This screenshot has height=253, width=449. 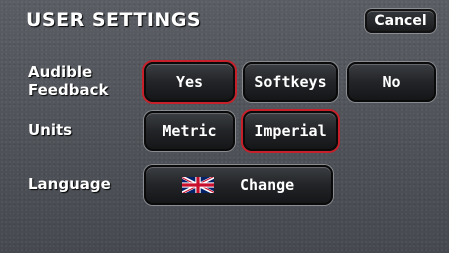 I want to click on audible-feedback-no-button: No, so click(x=391, y=82).